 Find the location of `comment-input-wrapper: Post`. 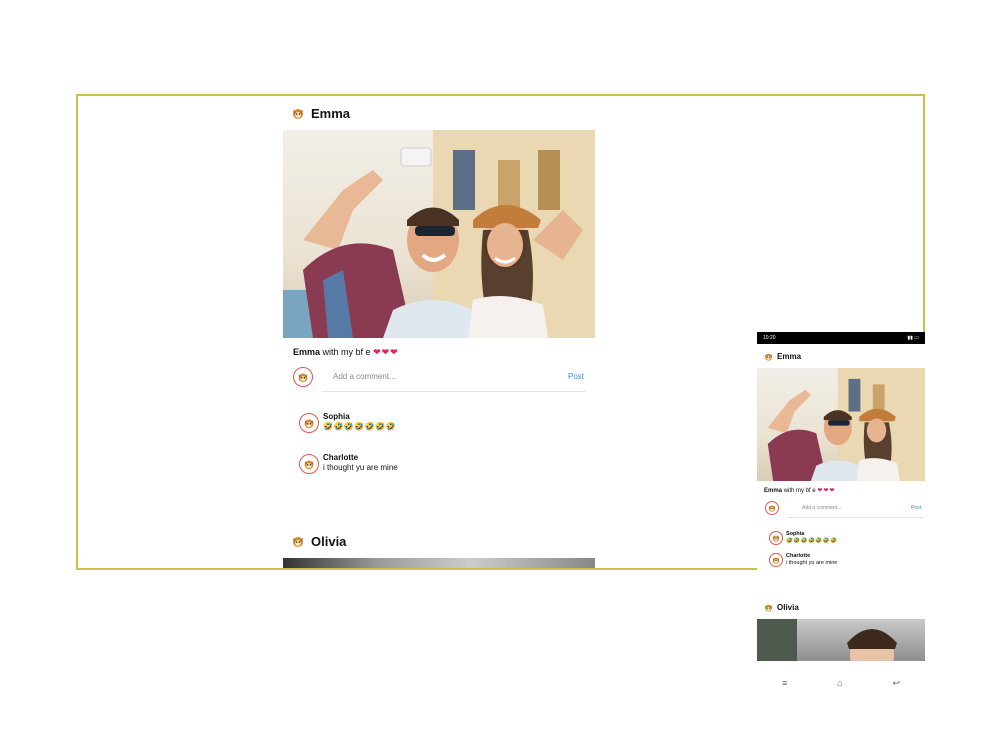

comment-input-wrapper: Post is located at coordinates (454, 377).